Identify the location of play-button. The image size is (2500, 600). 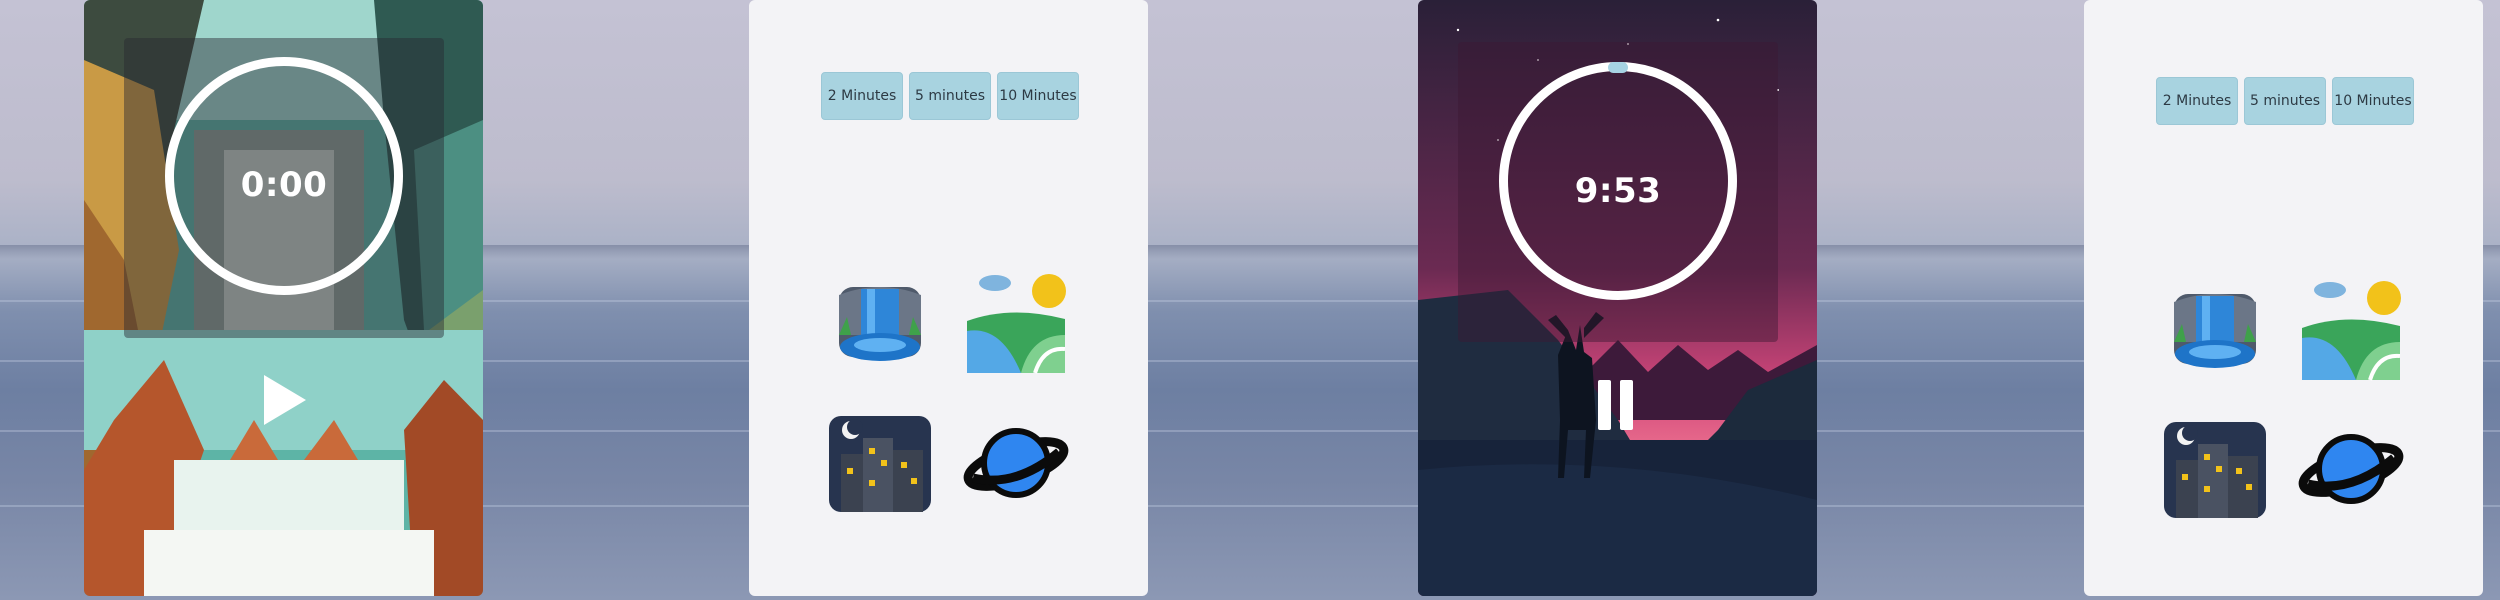
(285, 400).